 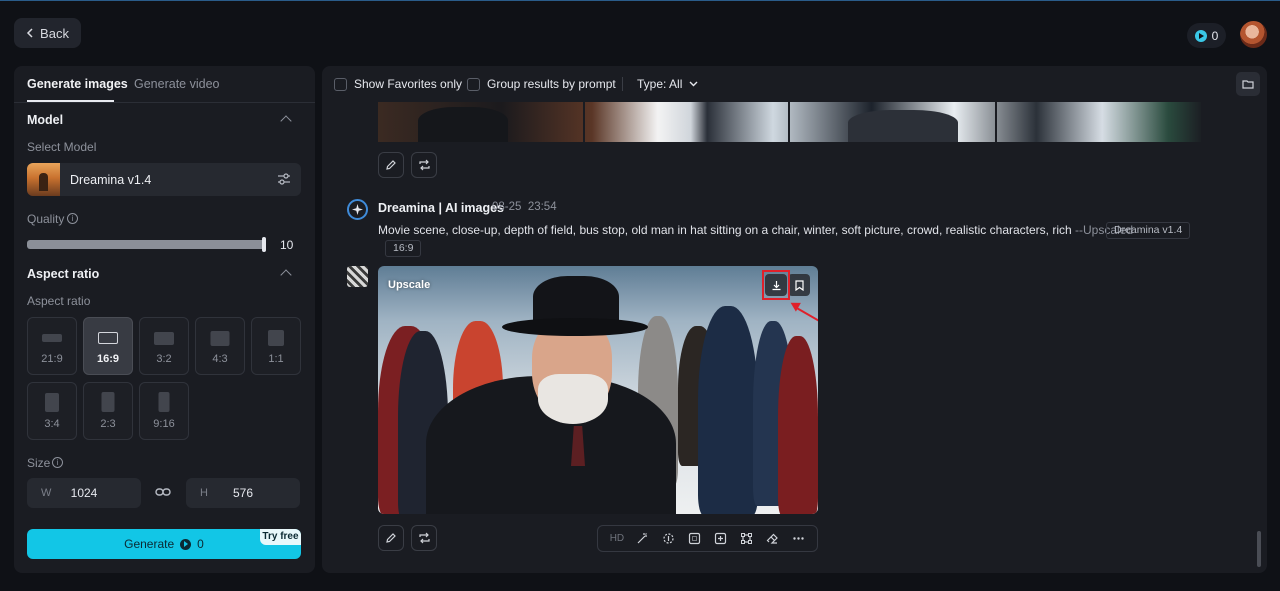 I want to click on ratio-option-21-9: 21:9, so click(x=52, y=346).